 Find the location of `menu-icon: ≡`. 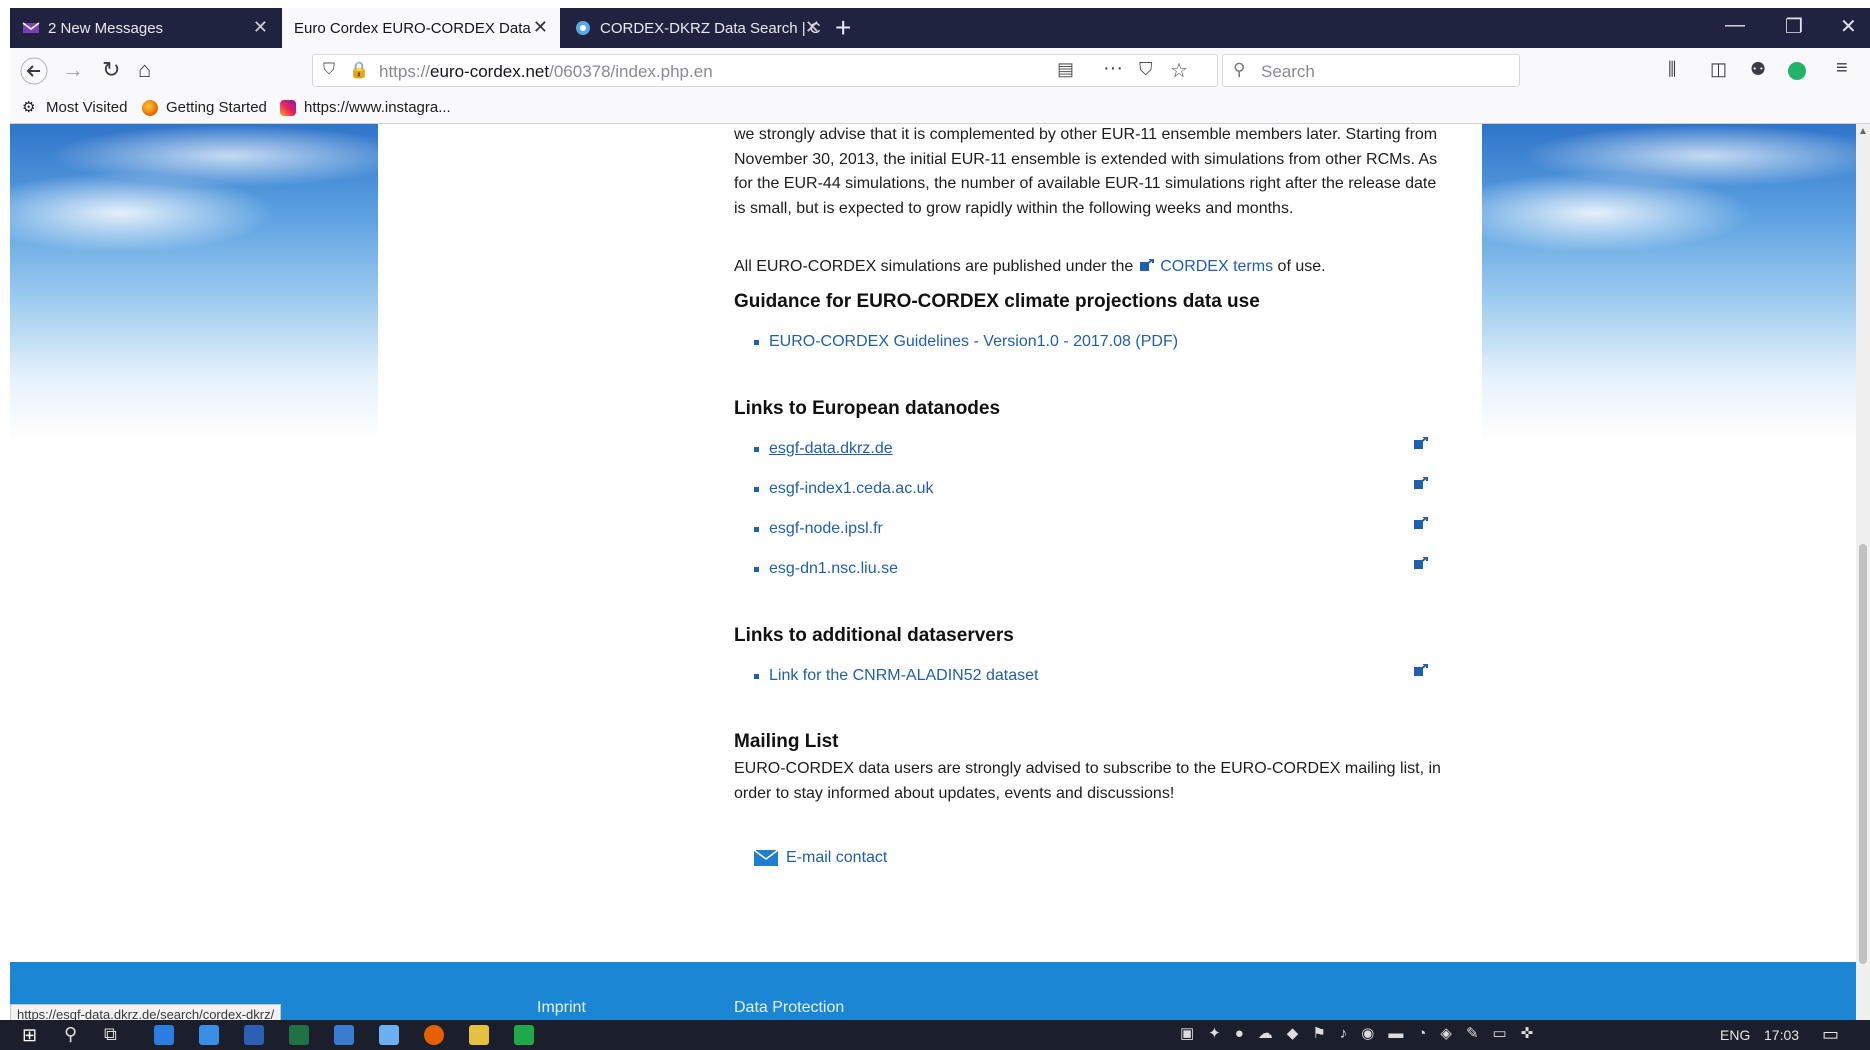

menu-icon: ≡ is located at coordinates (1842, 68).